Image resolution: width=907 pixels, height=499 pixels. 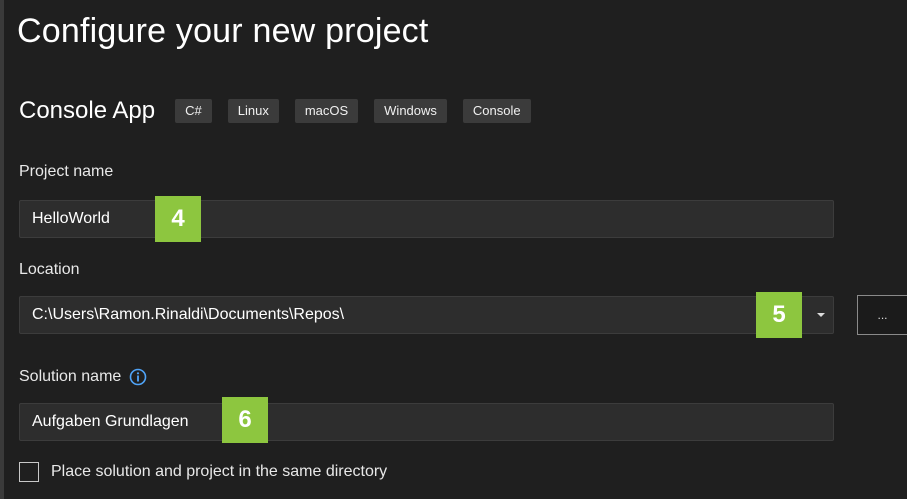 I want to click on page-title: Configure your new project, so click(x=223, y=31).